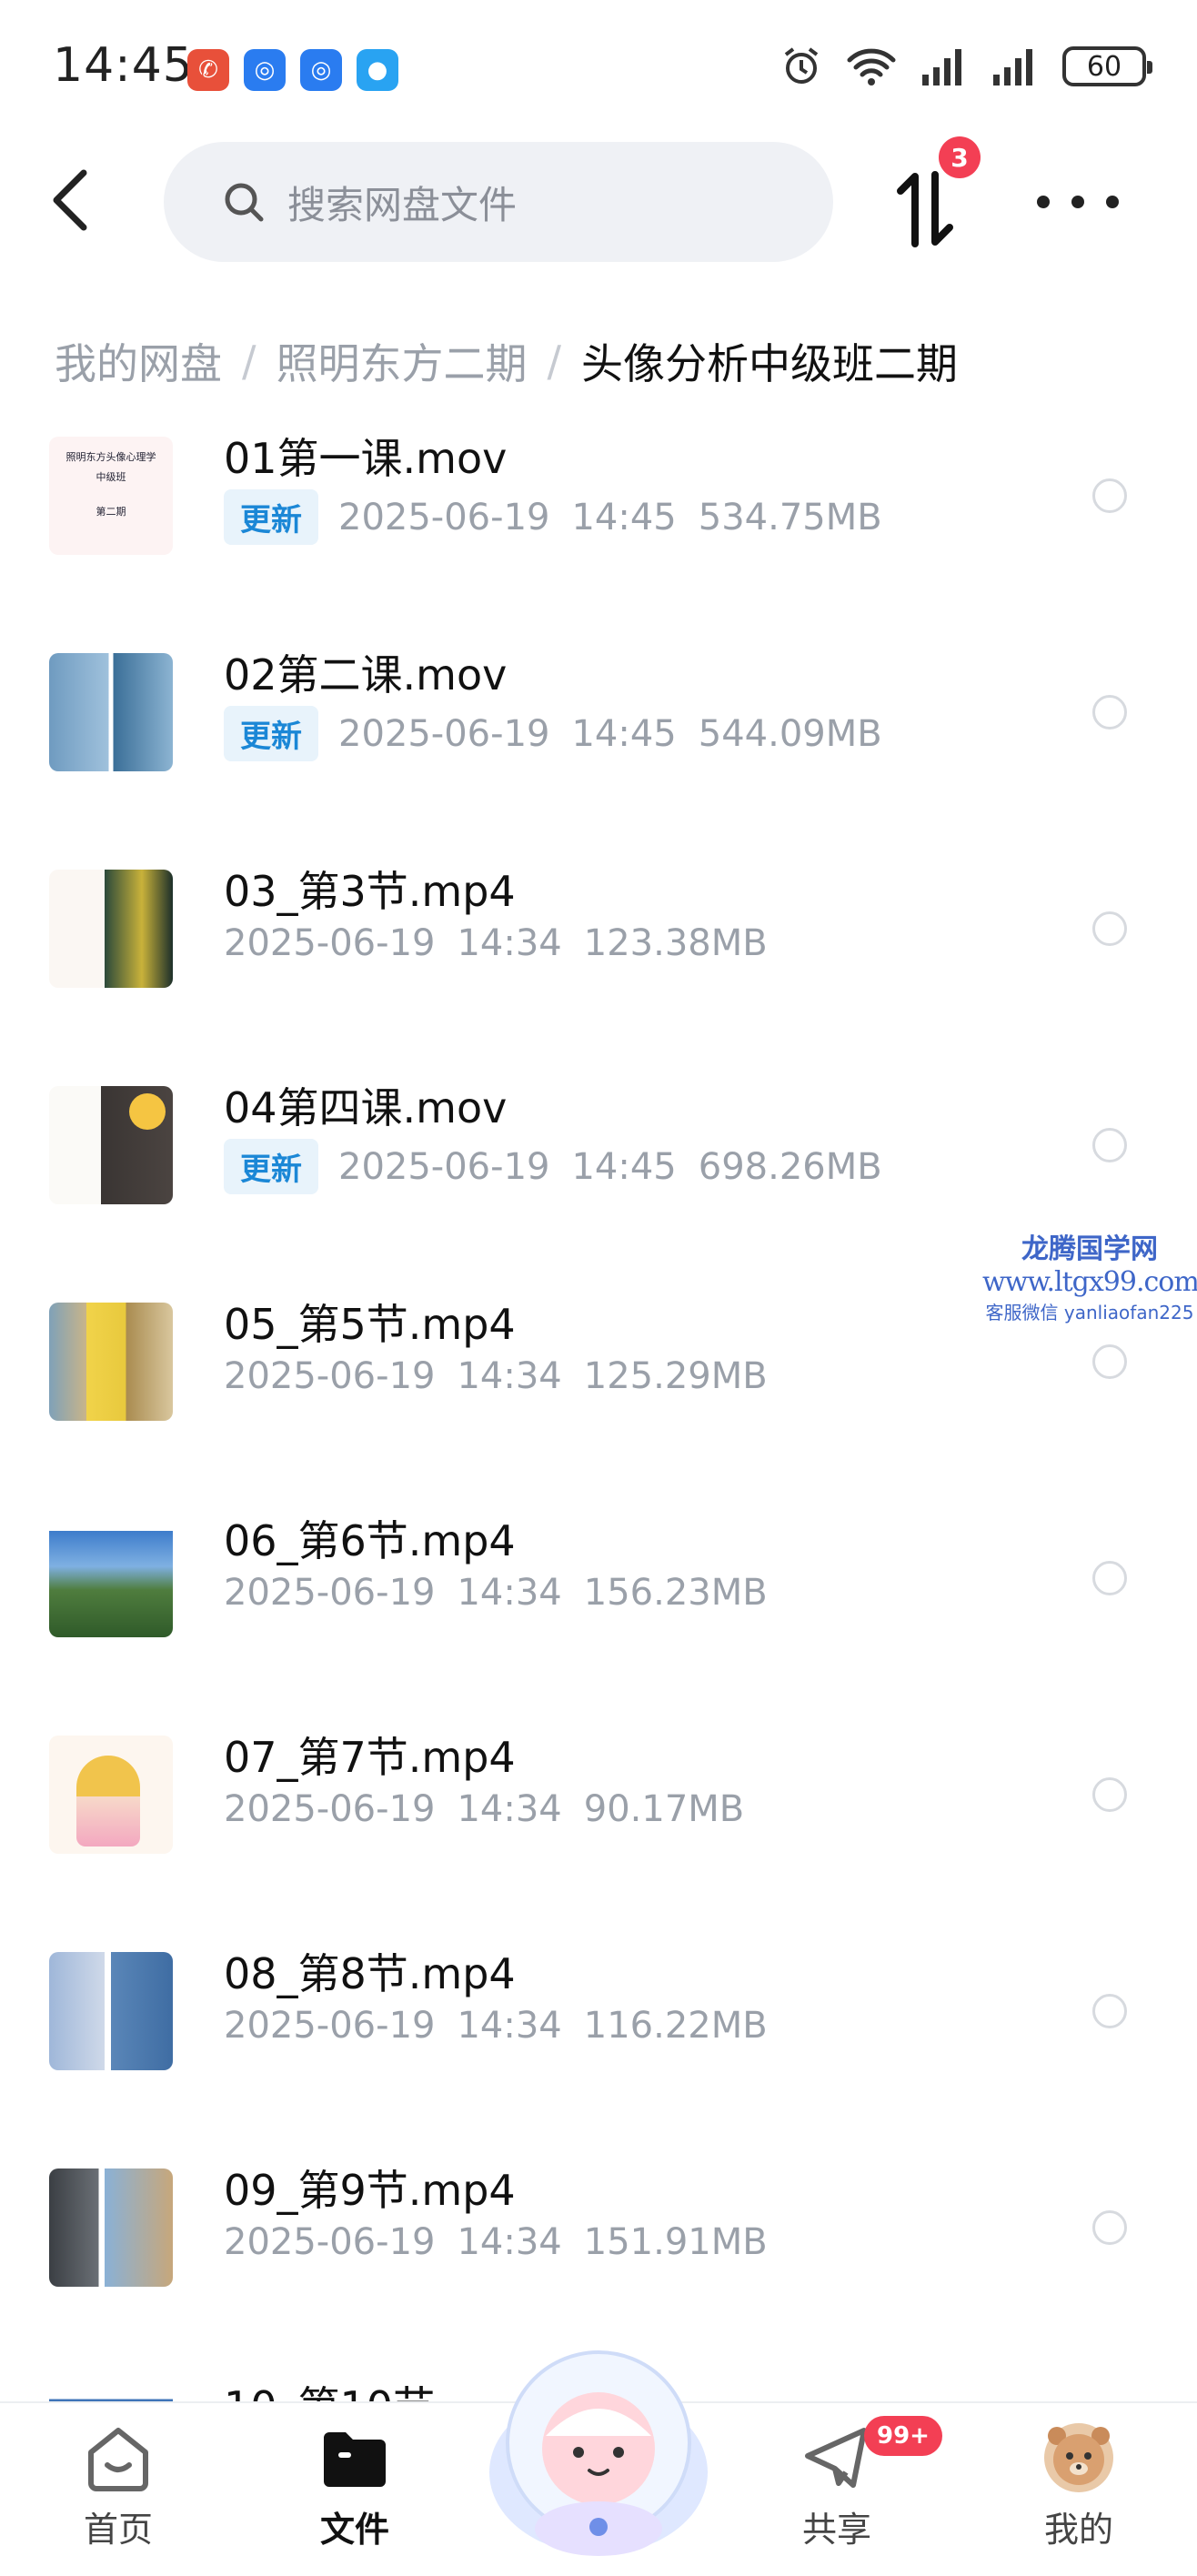 This screenshot has height=2576, width=1197. I want to click on file-meta: 2025-06-19 14:34 123.38MB, so click(496, 943).